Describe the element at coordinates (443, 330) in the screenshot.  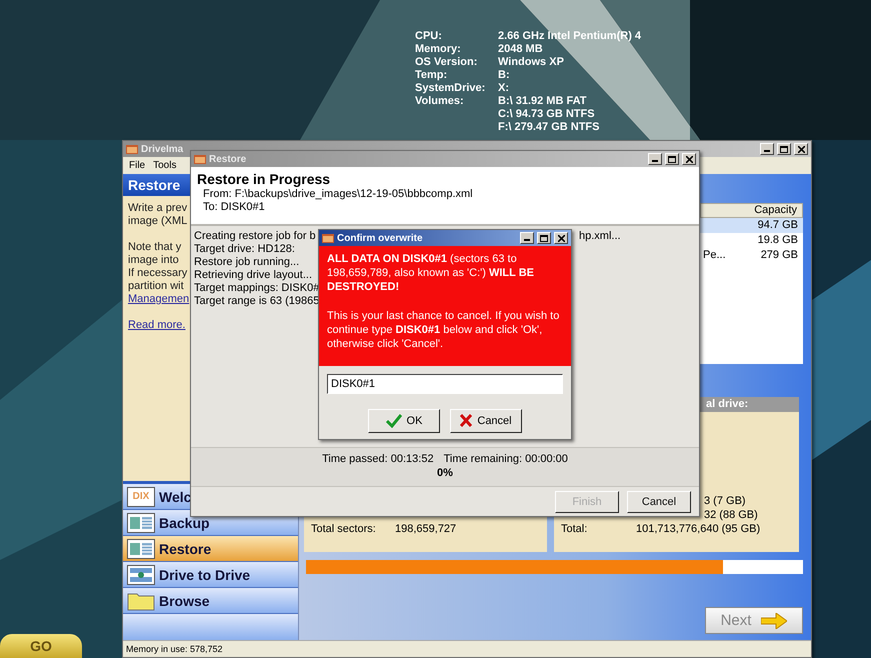
I see `instruction-text: This is your last chance to cancel. If you wish to continue type DISK0#1 below and click 'Ok', otherwise click 'Cancel'.` at that location.